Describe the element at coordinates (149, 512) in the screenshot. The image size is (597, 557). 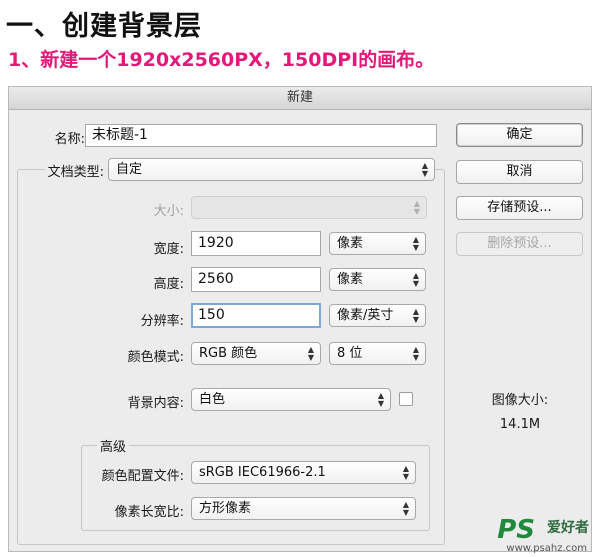
I see `pixel-aspect-label: 像素长宽比:` at that location.